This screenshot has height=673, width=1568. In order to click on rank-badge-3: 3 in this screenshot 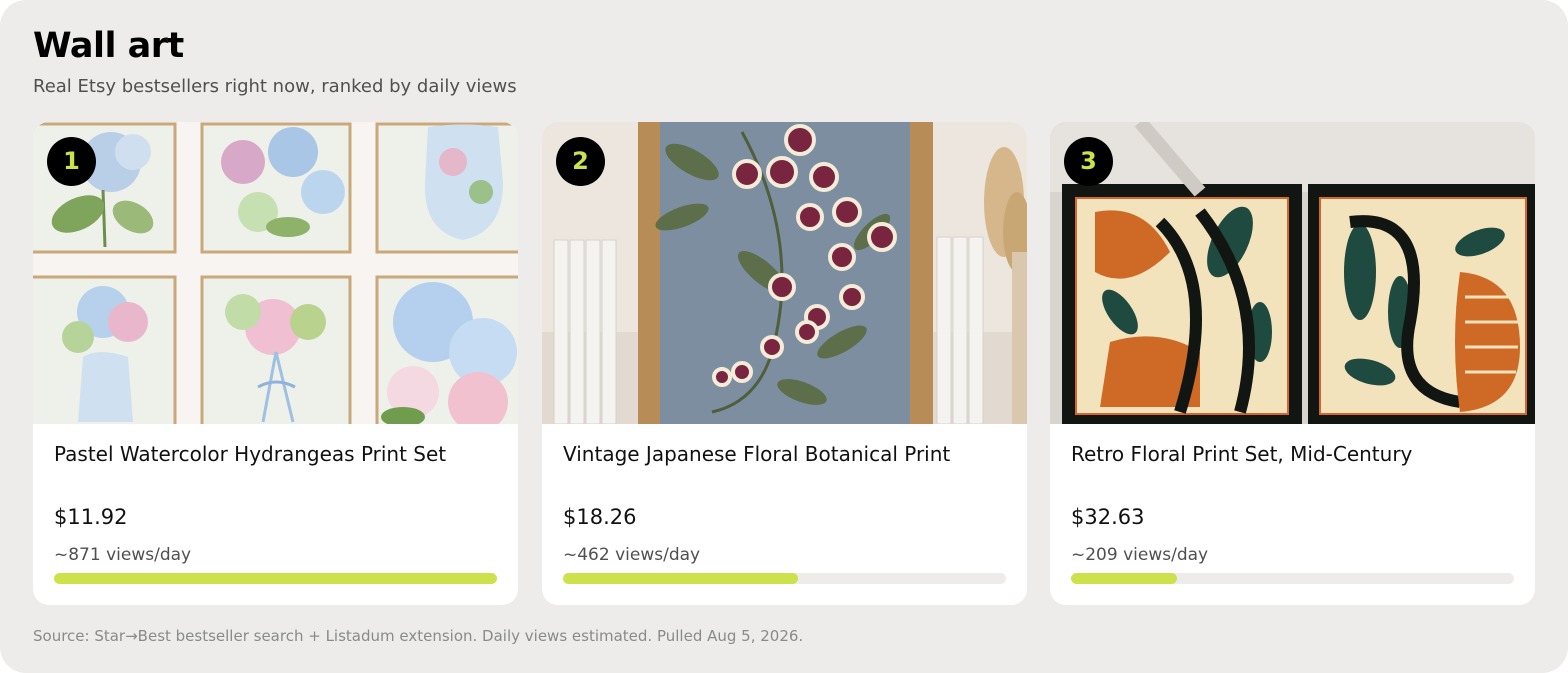, I will do `click(1088, 161)`.